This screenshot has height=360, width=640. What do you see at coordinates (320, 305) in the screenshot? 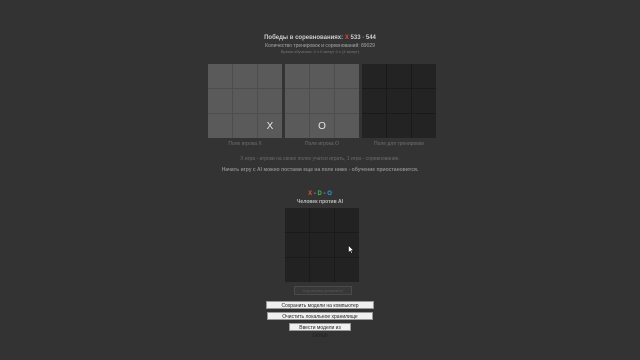
I see `save-models-button: Сохранить модели на компьютер` at bounding box center [320, 305].